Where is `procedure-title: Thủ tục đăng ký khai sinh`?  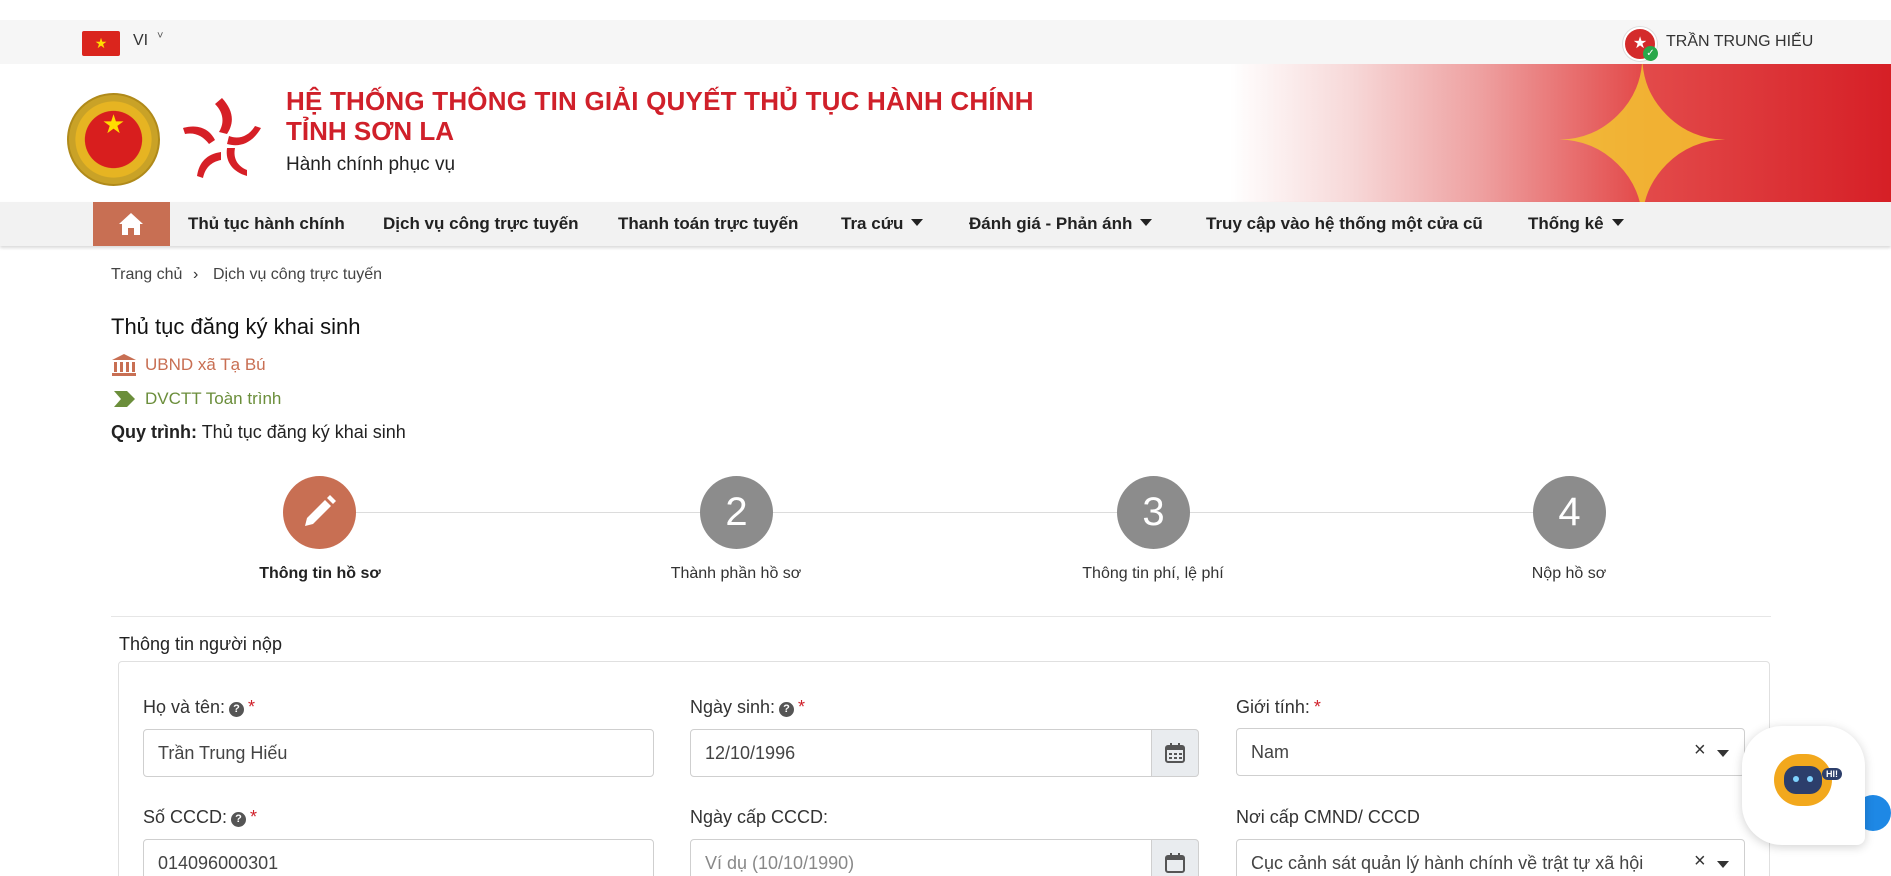
procedure-title: Thủ tục đăng ký khai sinh is located at coordinates (236, 326).